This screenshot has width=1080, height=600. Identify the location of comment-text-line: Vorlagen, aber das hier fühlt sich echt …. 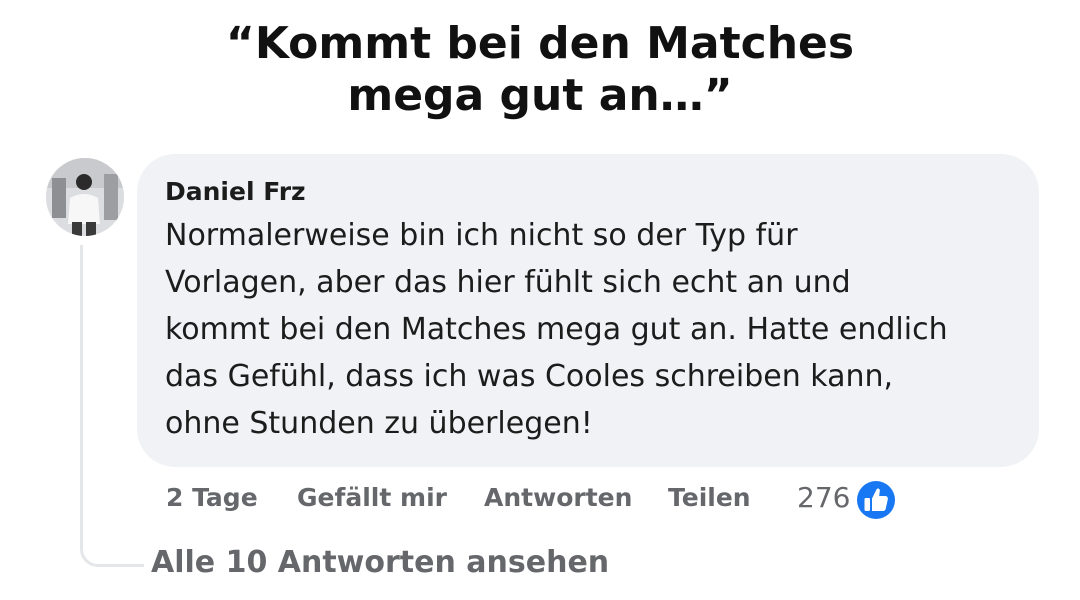
(508, 282).